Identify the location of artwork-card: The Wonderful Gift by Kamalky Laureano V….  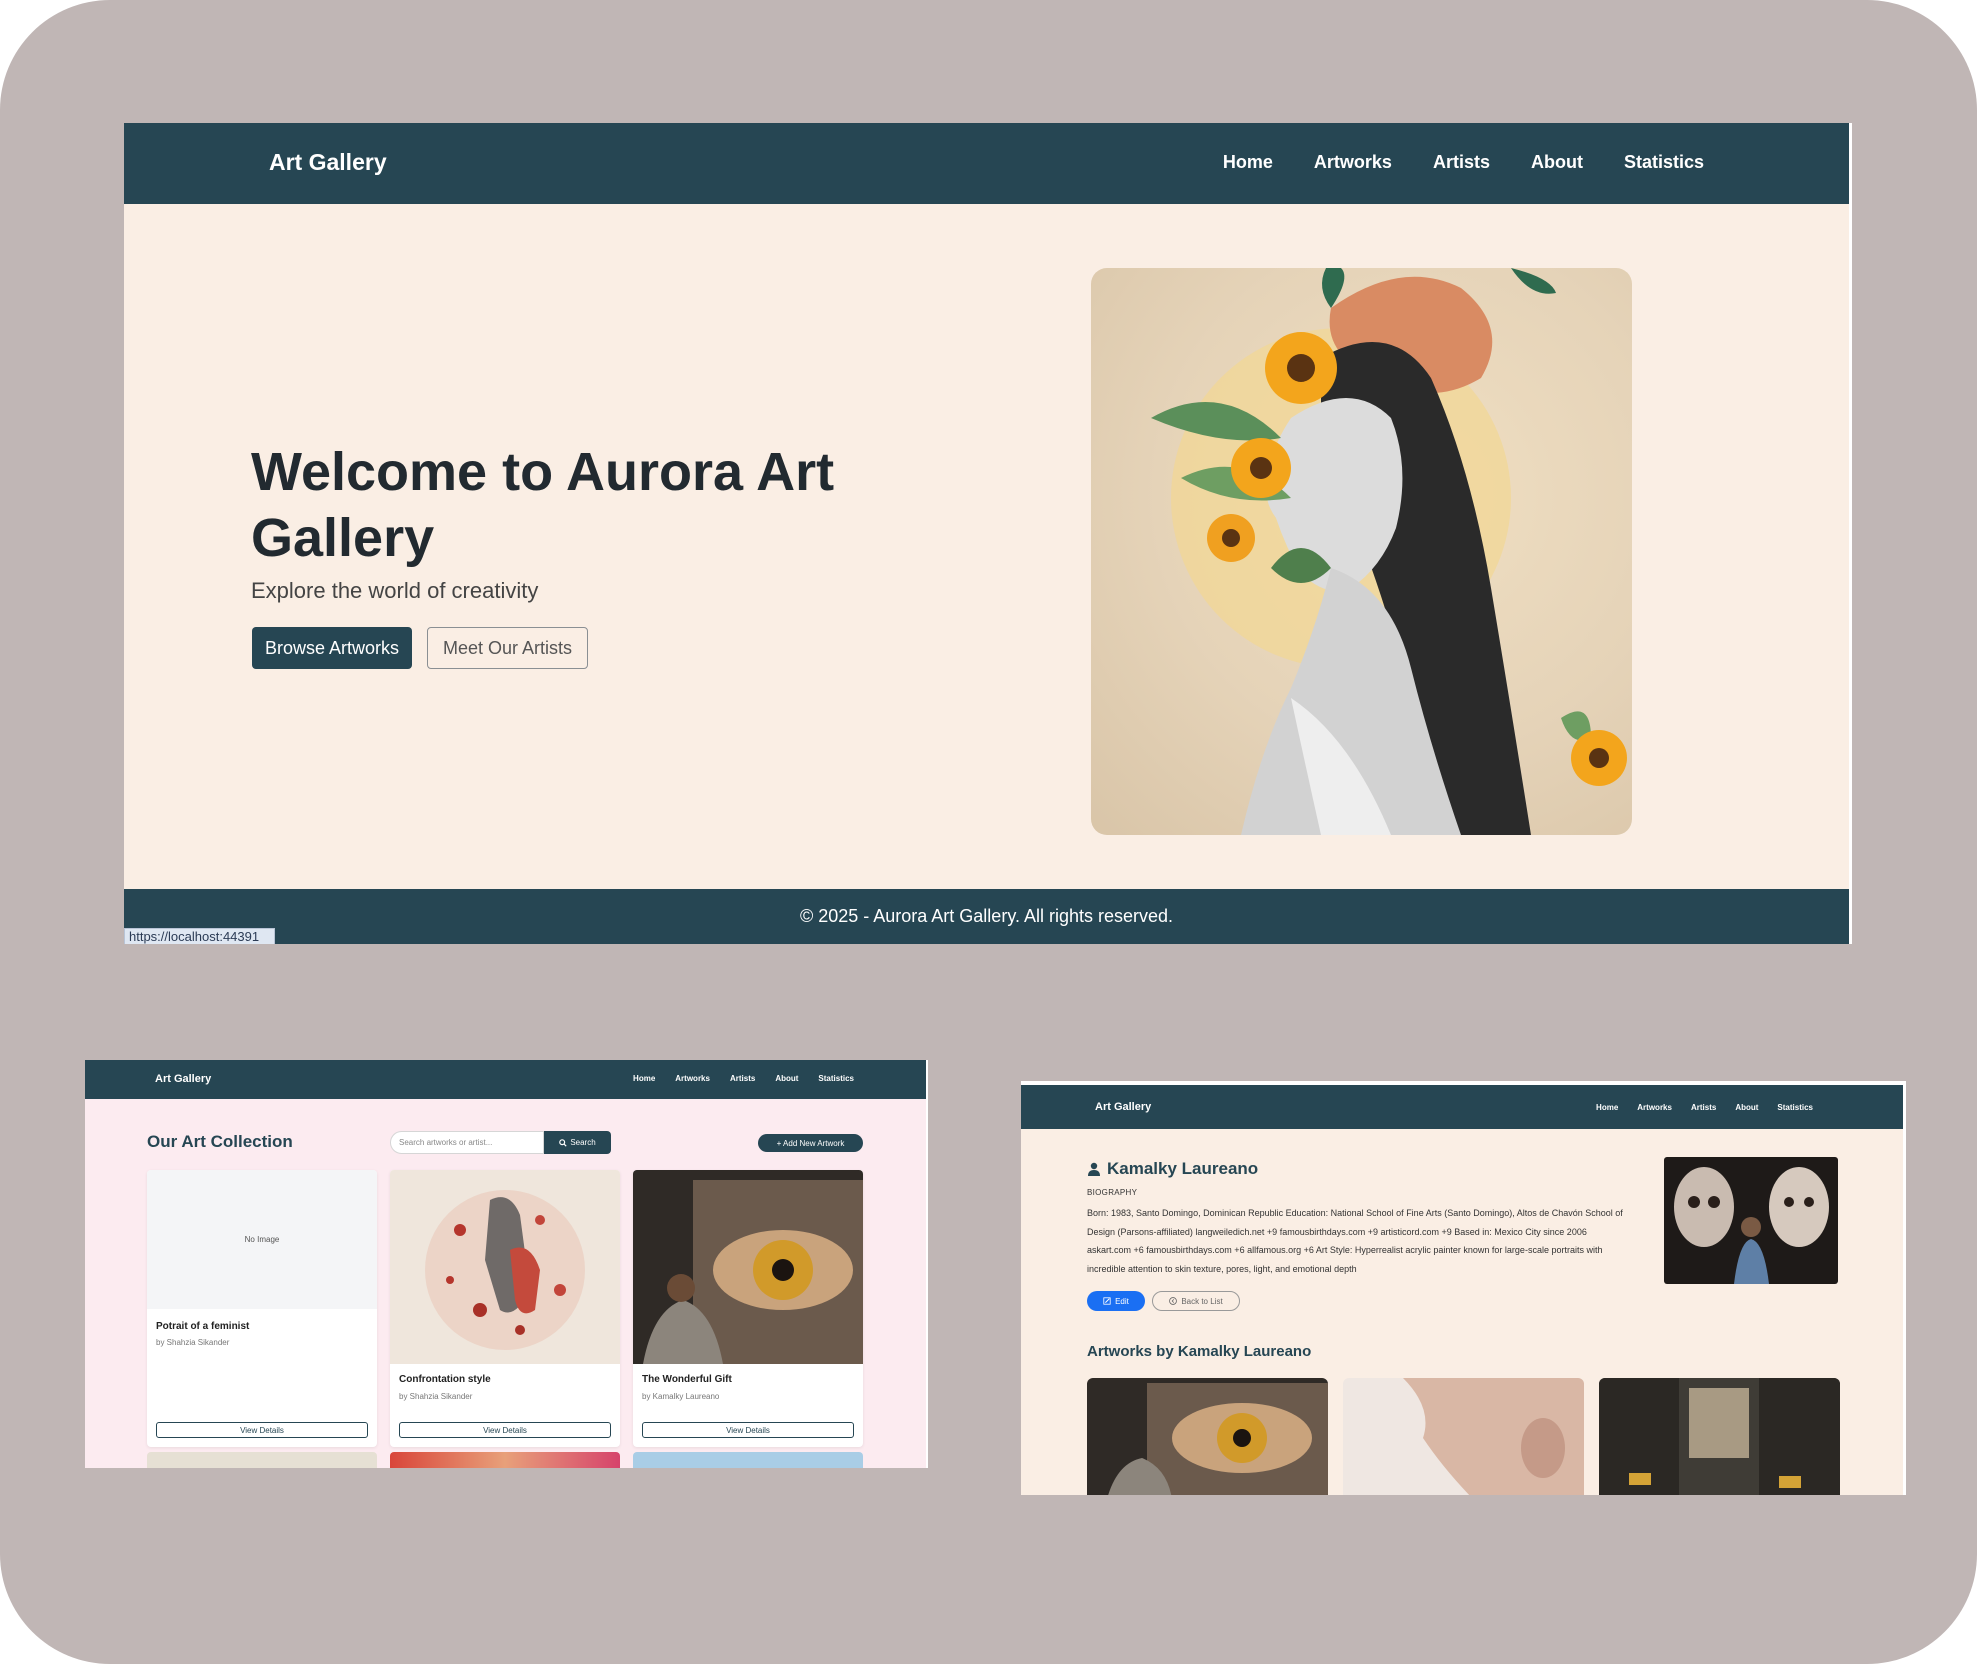
(748, 1308).